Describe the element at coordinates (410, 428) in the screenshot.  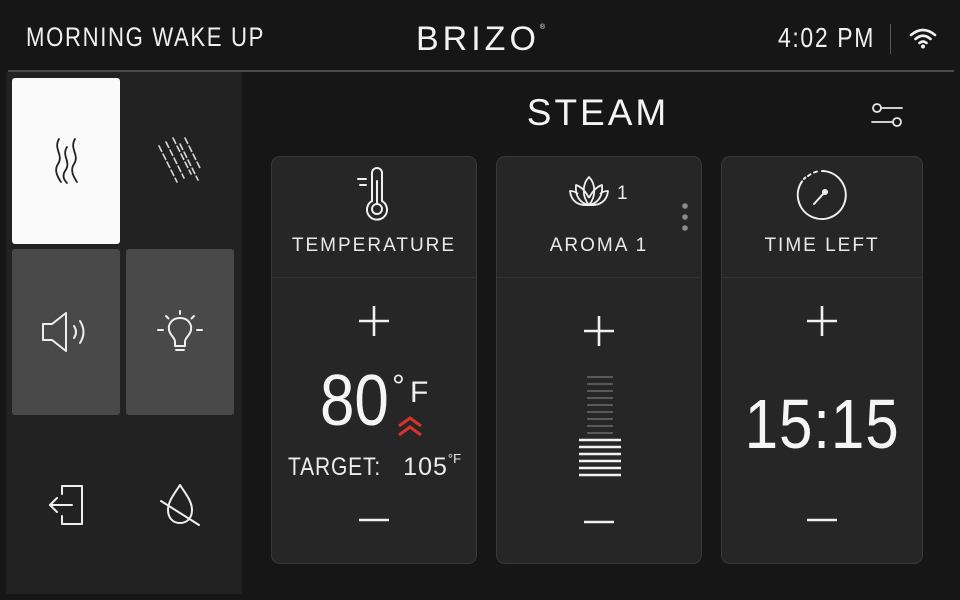
I see `rising-arrows-icon` at that location.